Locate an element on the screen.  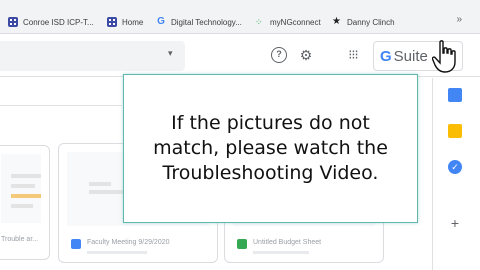
content-toolbar is located at coordinates (61, 92).